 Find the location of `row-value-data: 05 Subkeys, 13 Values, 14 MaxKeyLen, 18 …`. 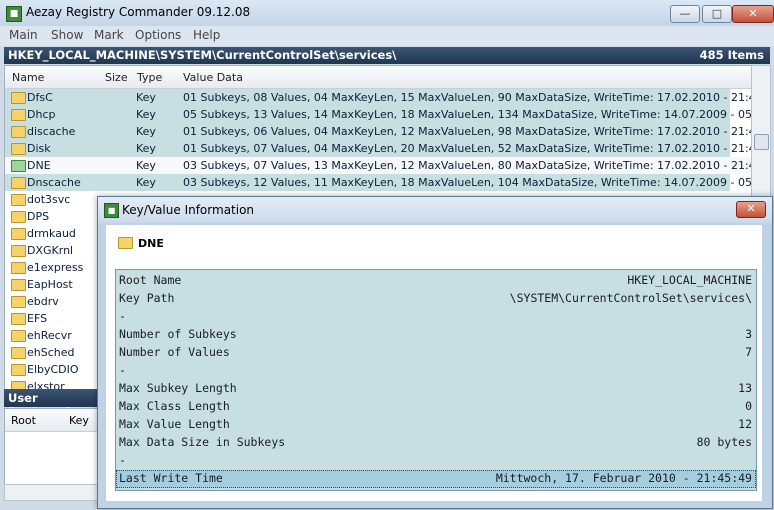

row-value-data: 05 Subkeys, 13 Values, 14 MaxKeyLen, 18 … is located at coordinates (467, 114).